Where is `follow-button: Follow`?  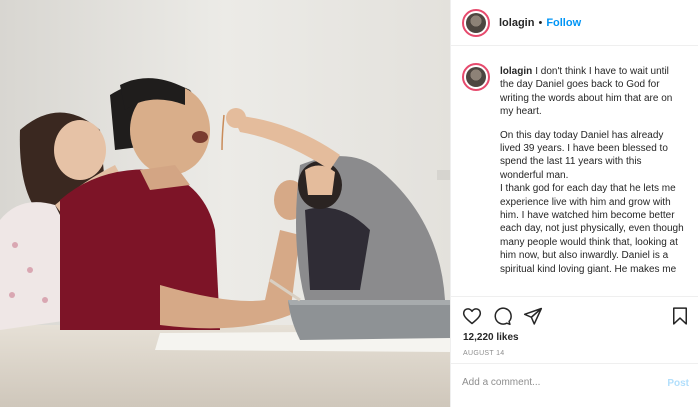
follow-button: Follow is located at coordinates (563, 23).